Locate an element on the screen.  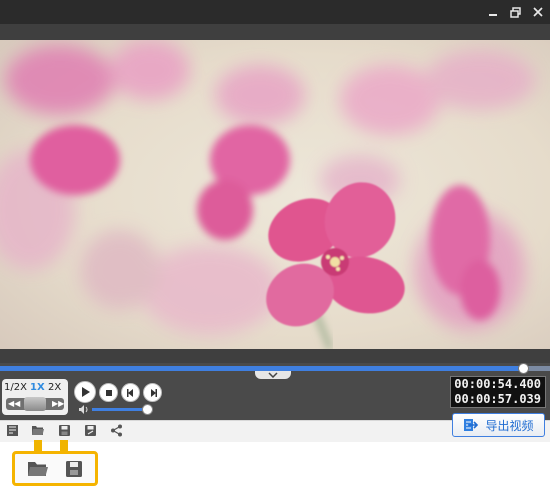
speed-slider: ◀◀ ▶▶ is located at coordinates (35, 404).